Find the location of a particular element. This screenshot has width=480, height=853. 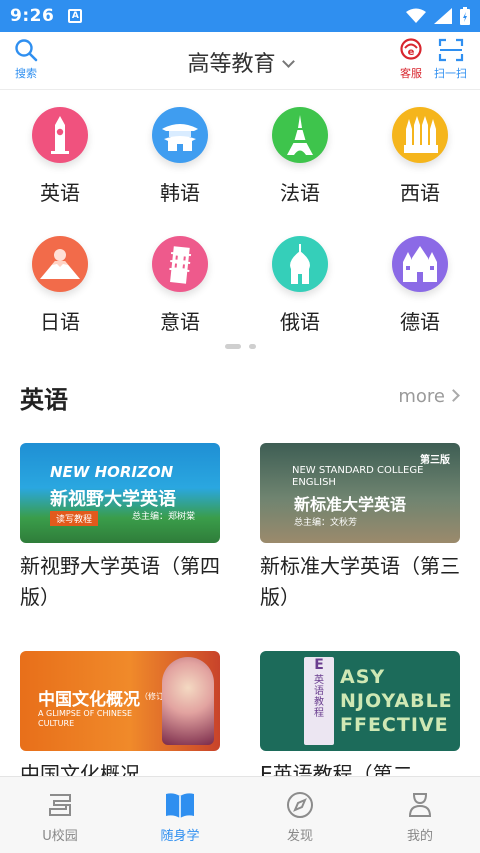

language-item-french: 法语 is located at coordinates (300, 156).